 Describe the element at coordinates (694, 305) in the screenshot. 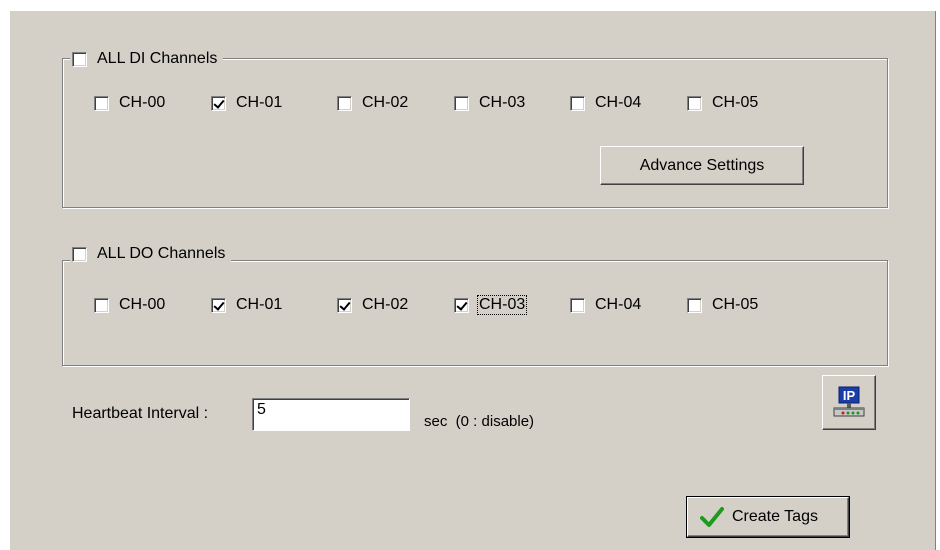

I see `do-ch05-checkbox` at that location.